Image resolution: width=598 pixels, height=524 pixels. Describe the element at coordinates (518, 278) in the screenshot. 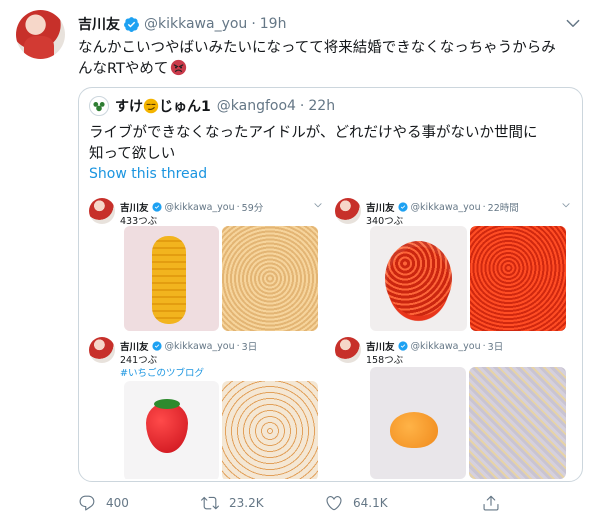

I see `salmon-roe-spread-photo` at that location.